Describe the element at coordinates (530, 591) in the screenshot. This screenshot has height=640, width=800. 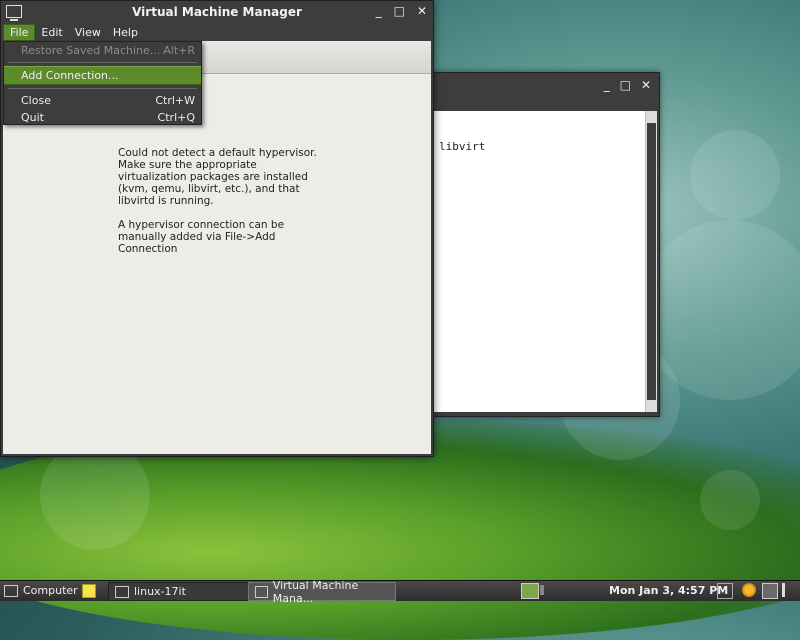
I see `workspace-switcher-active` at that location.